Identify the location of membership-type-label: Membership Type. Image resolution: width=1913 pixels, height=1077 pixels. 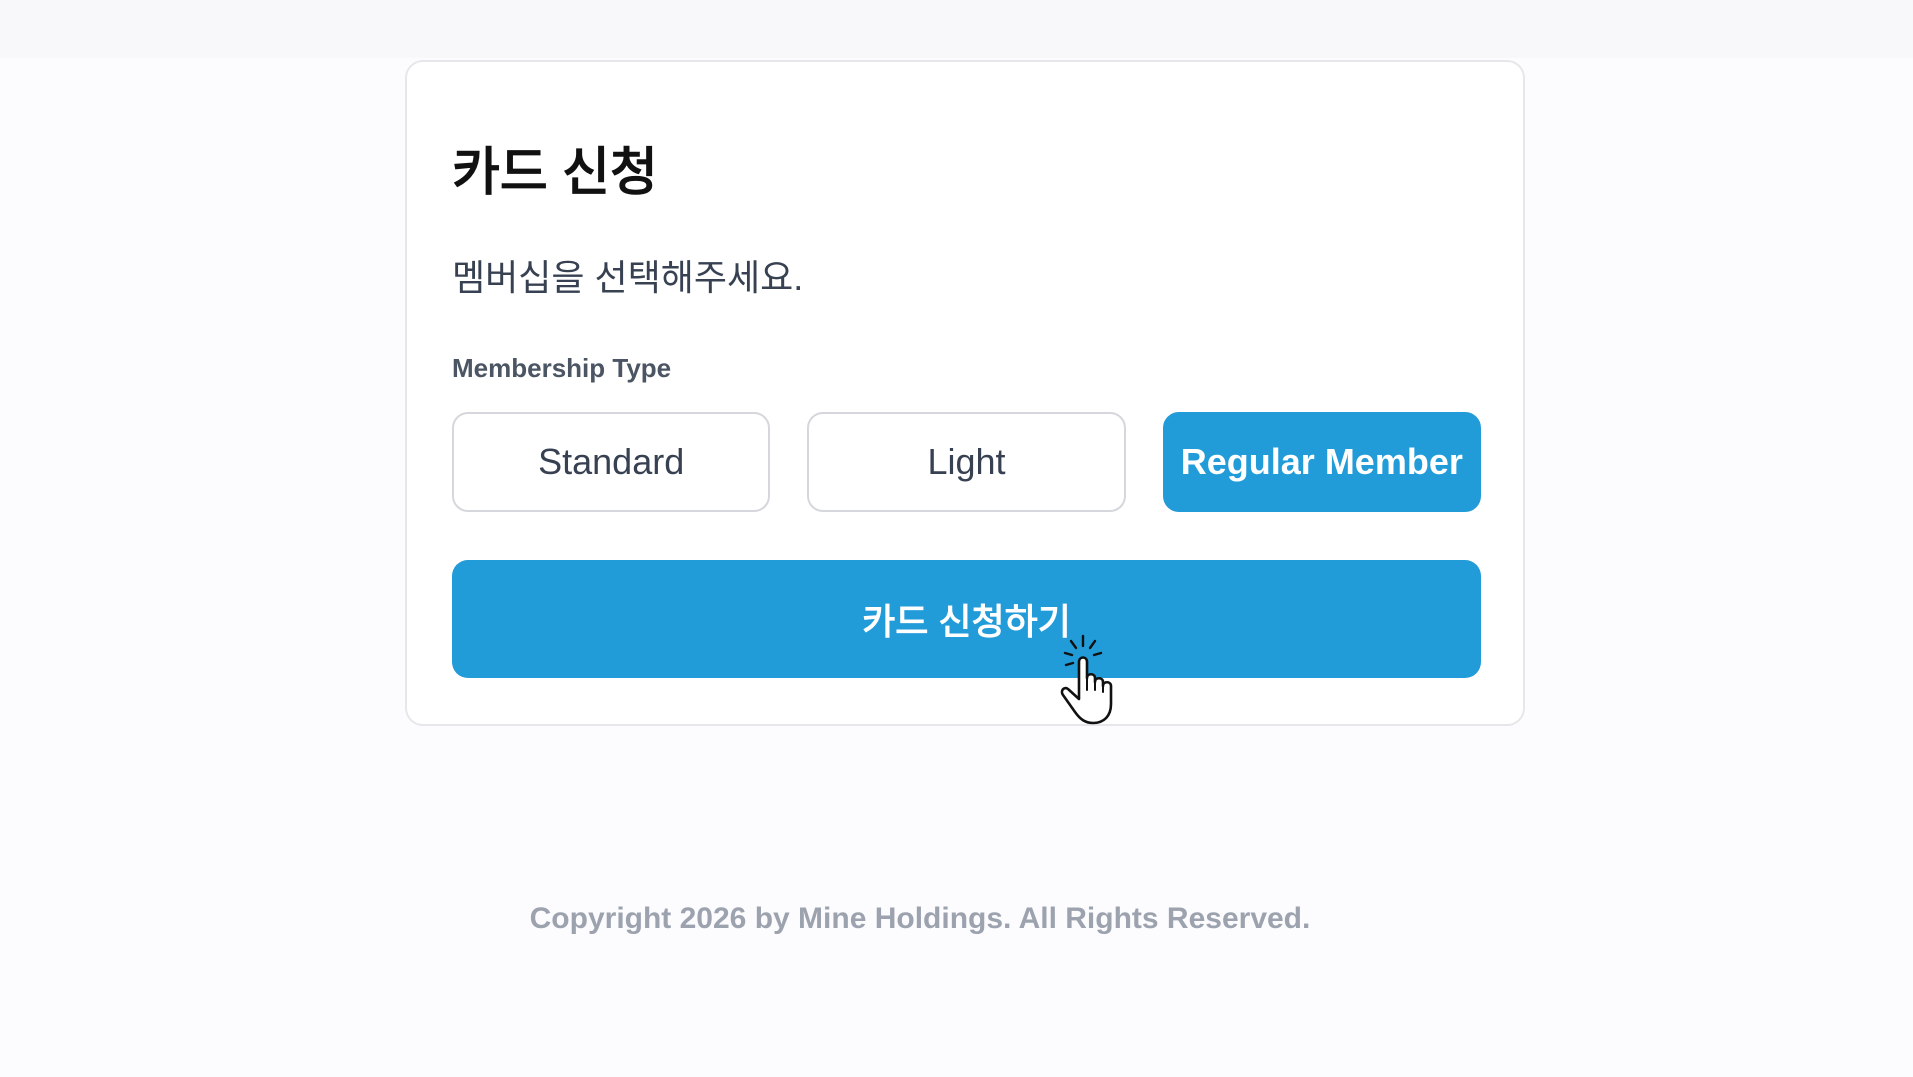
(562, 368).